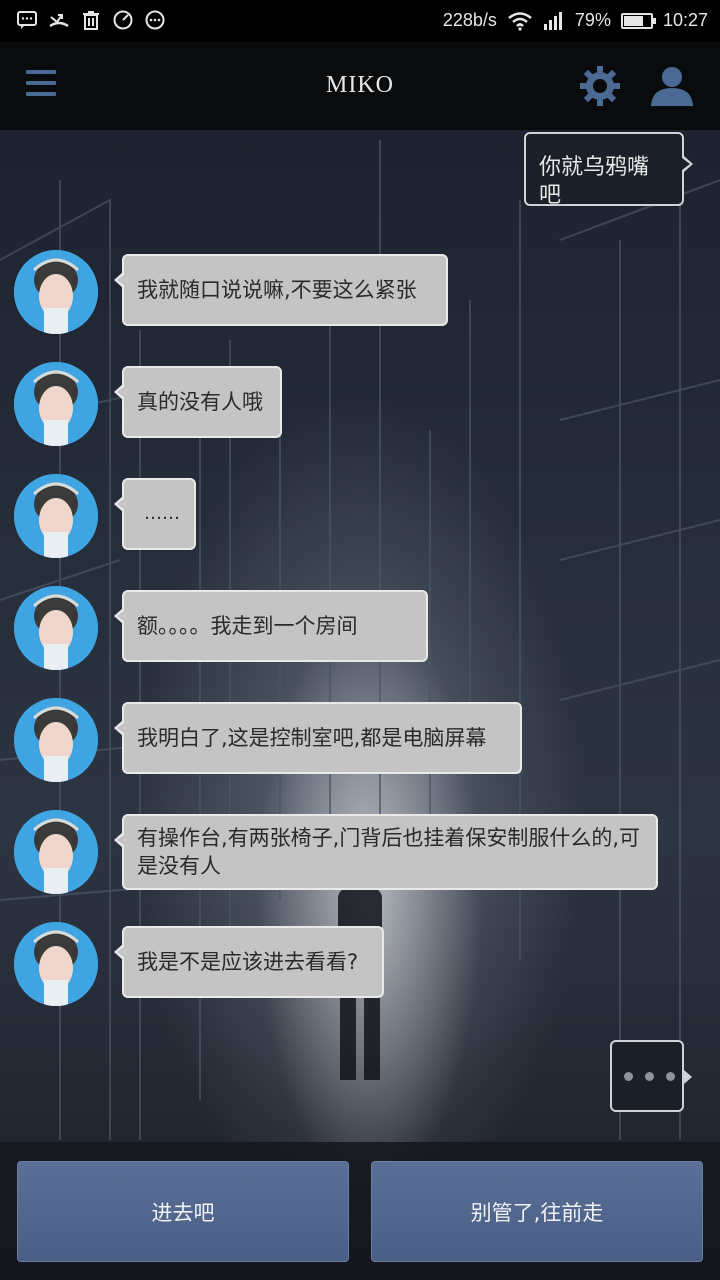  I want to click on profile-icon, so click(672, 86).